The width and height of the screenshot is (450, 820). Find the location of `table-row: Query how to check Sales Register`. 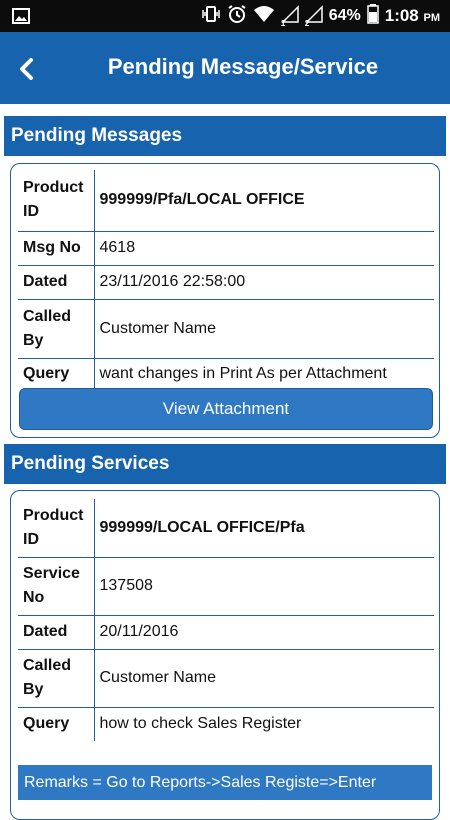

table-row: Query how to check Sales Register is located at coordinates (226, 724).